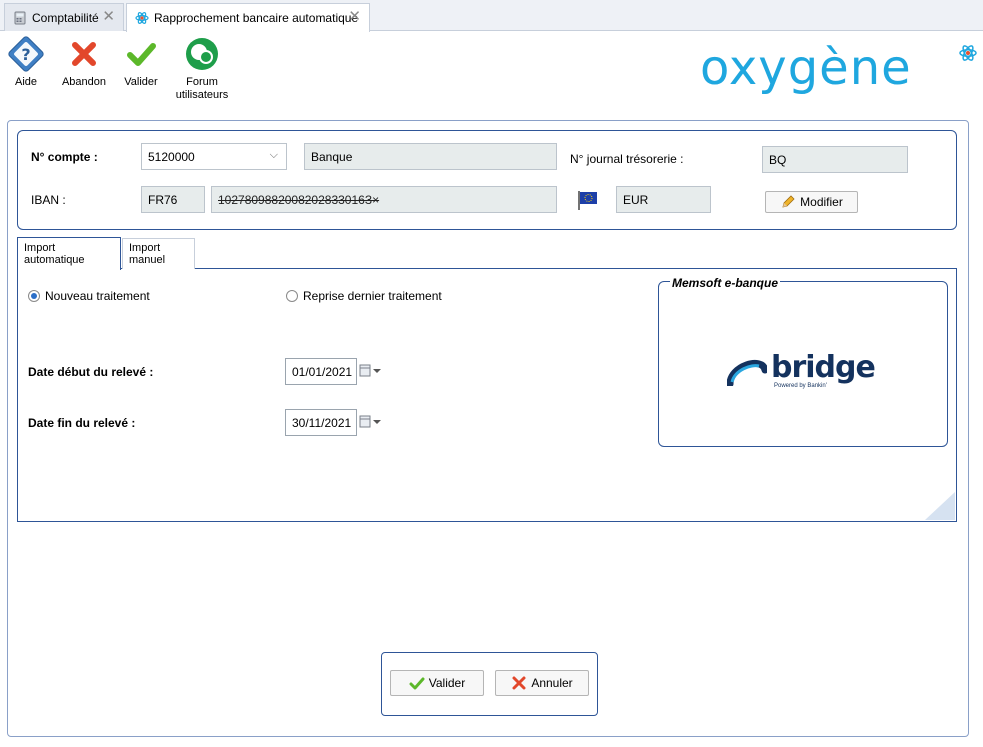  Describe the element at coordinates (627, 159) in the screenshot. I see `journal-label: N° journal trésorerie :` at that location.